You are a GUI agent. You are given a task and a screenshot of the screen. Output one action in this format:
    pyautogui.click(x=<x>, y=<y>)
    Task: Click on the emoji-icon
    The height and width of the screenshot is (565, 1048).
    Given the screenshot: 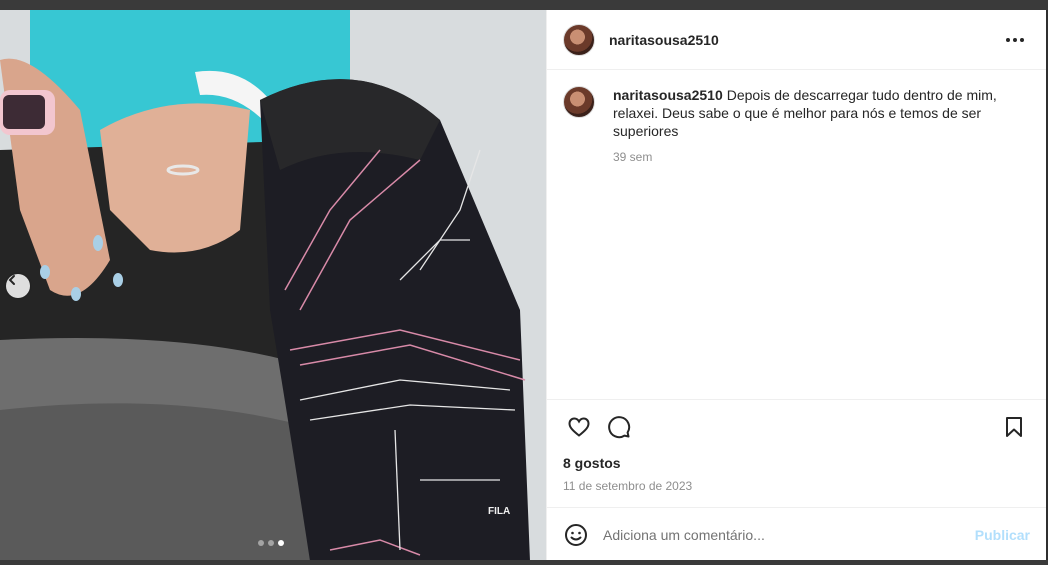 What is the action you would take?
    pyautogui.click(x=576, y=534)
    